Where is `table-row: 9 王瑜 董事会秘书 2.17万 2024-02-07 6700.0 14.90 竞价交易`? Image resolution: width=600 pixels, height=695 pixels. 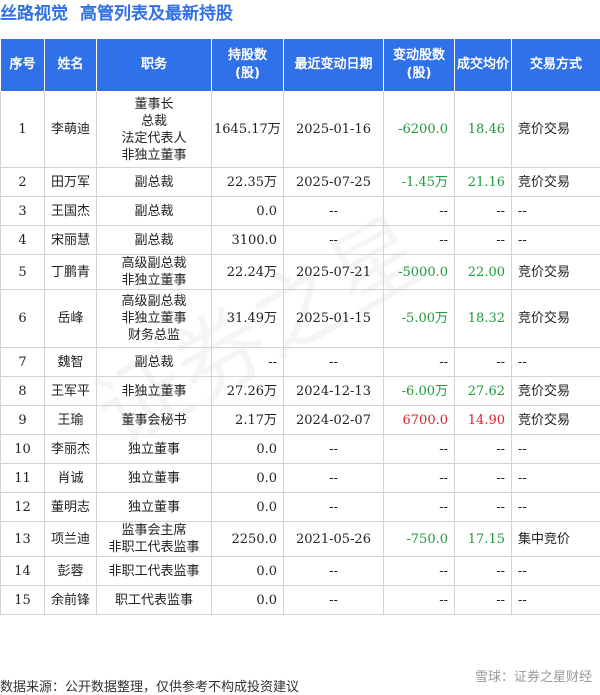 table-row: 9 王瑜 董事会秘书 2.17万 2024-02-07 6700.0 14.90 竞价交易 is located at coordinates (300, 420).